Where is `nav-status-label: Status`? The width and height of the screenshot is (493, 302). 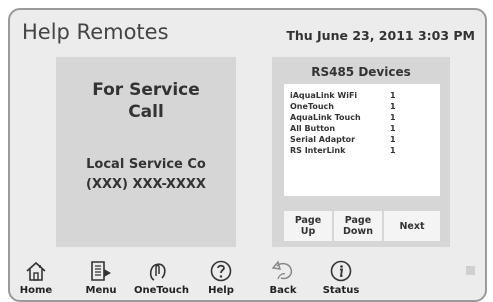 nav-status-label: Status is located at coordinates (341, 290).